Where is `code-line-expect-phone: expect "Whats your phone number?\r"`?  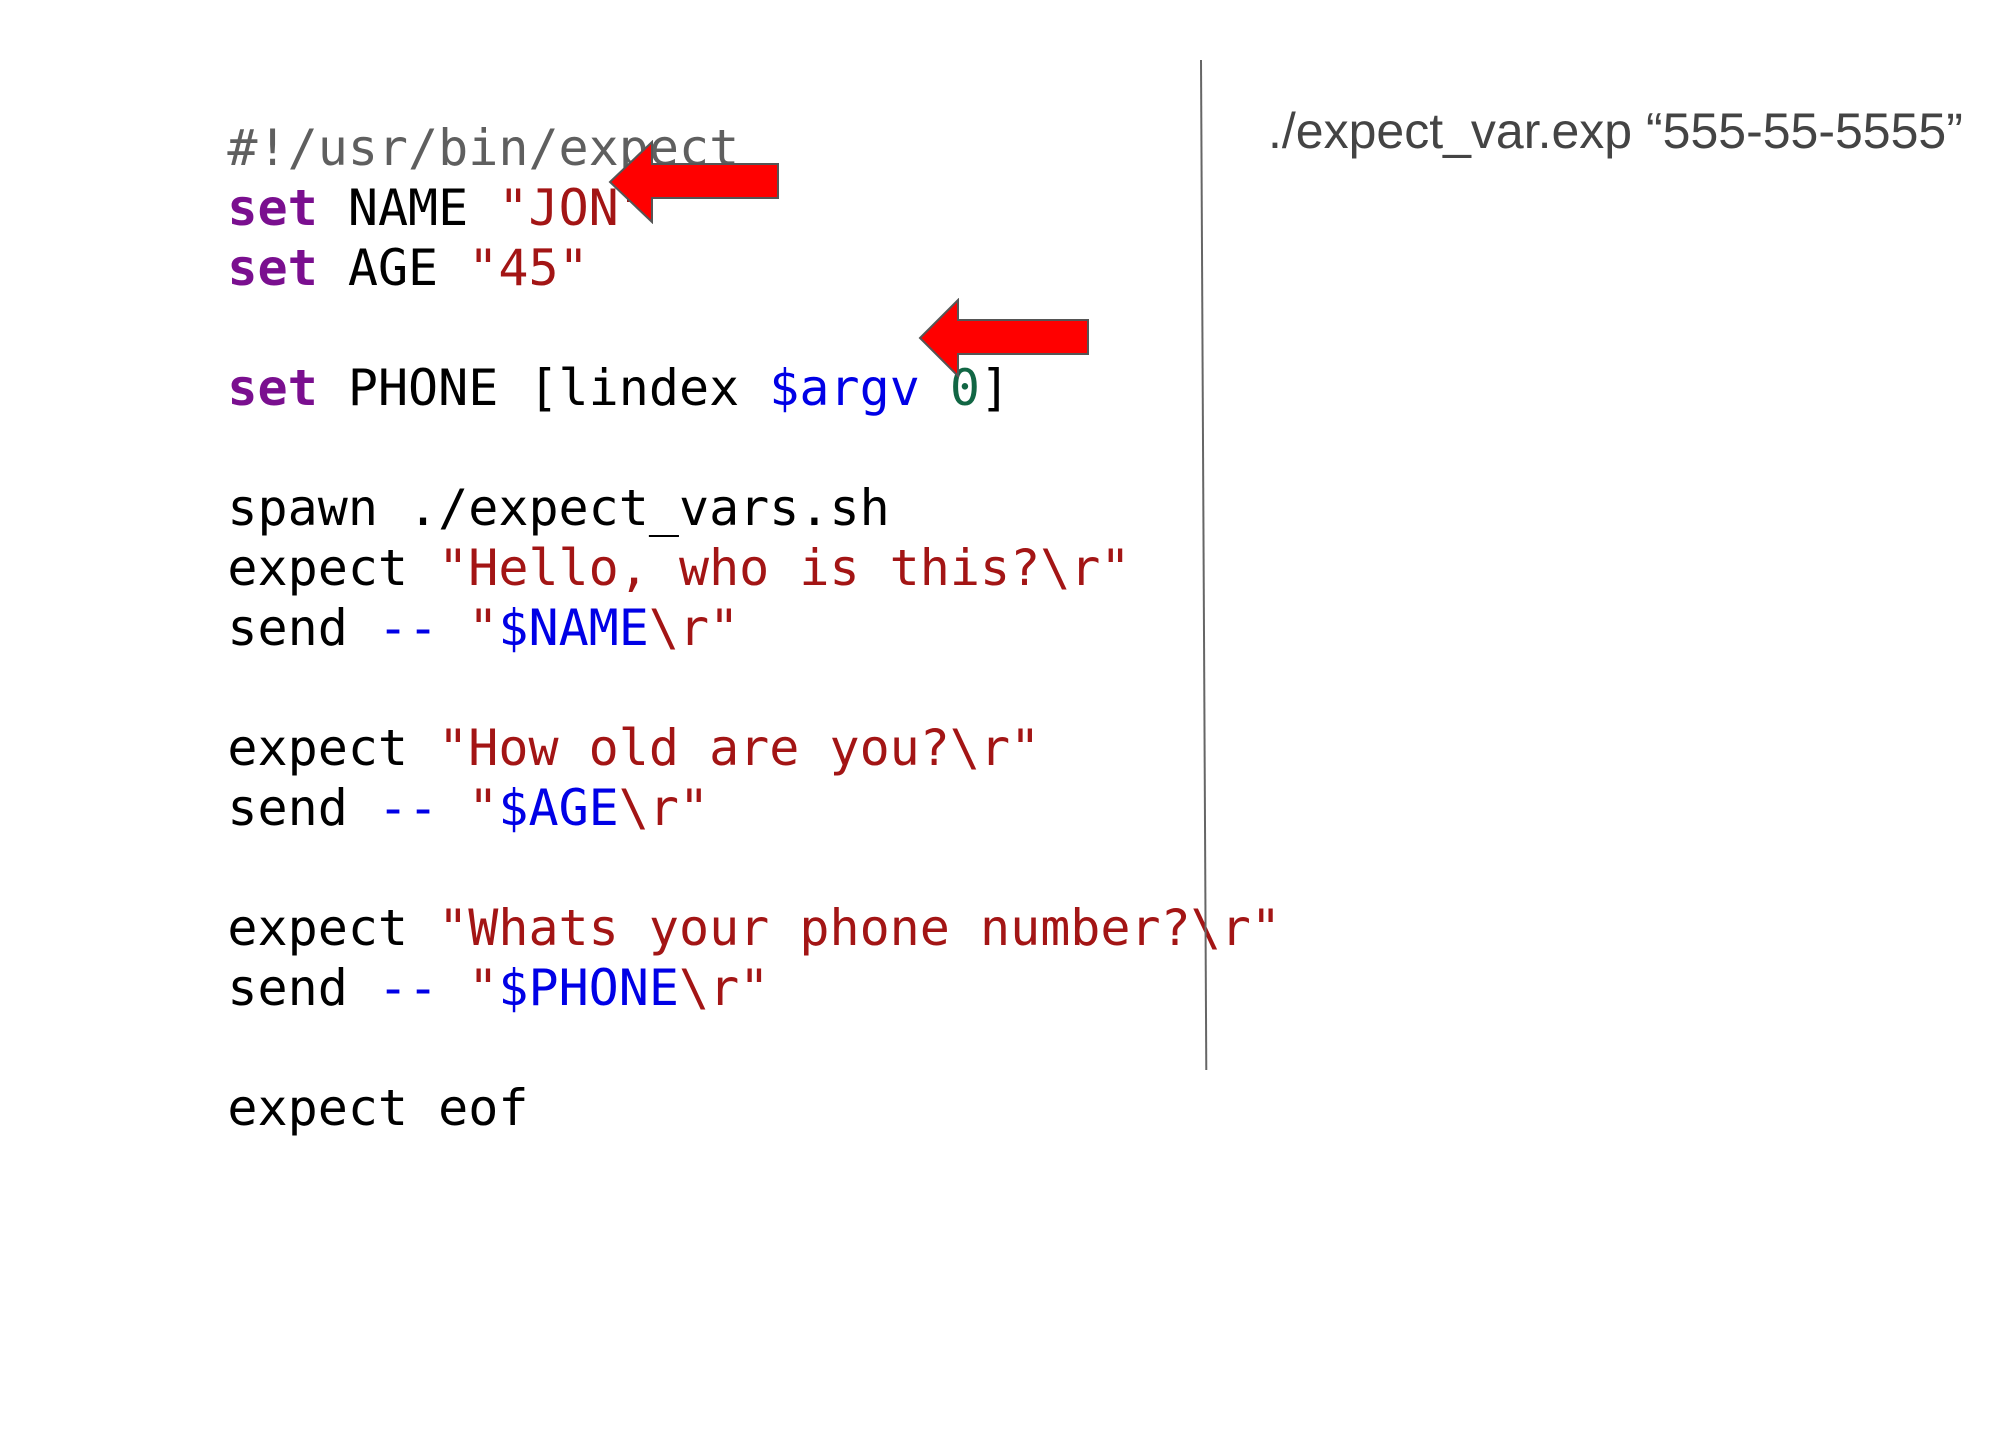 code-line-expect-phone: expect "Whats your phone number?\r" is located at coordinates (694, 897).